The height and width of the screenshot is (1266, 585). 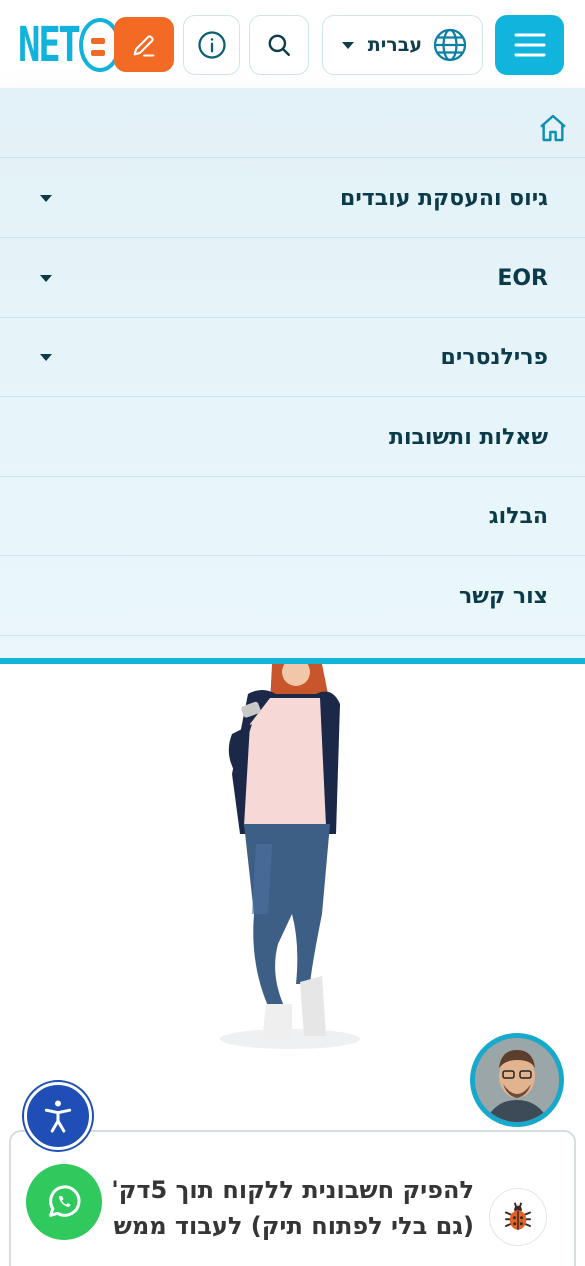 I want to click on ladybug-icon, so click(x=518, y=1216).